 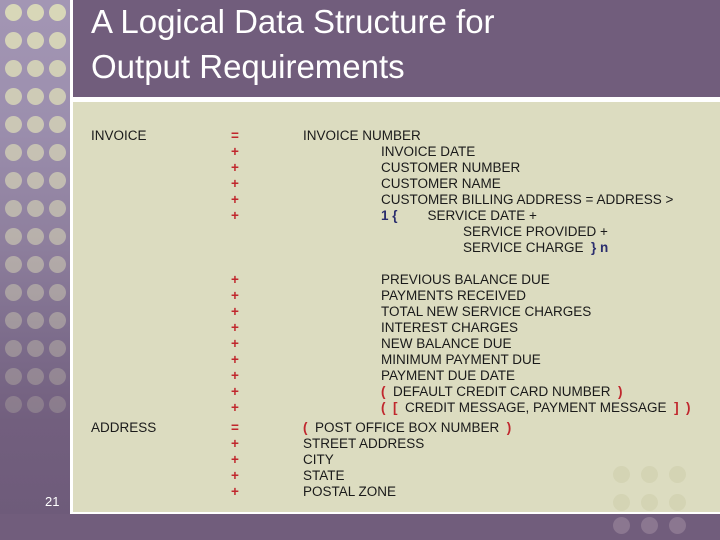 I want to click on row-text: POST OFFICE BOX NUMBER, so click(x=407, y=427).